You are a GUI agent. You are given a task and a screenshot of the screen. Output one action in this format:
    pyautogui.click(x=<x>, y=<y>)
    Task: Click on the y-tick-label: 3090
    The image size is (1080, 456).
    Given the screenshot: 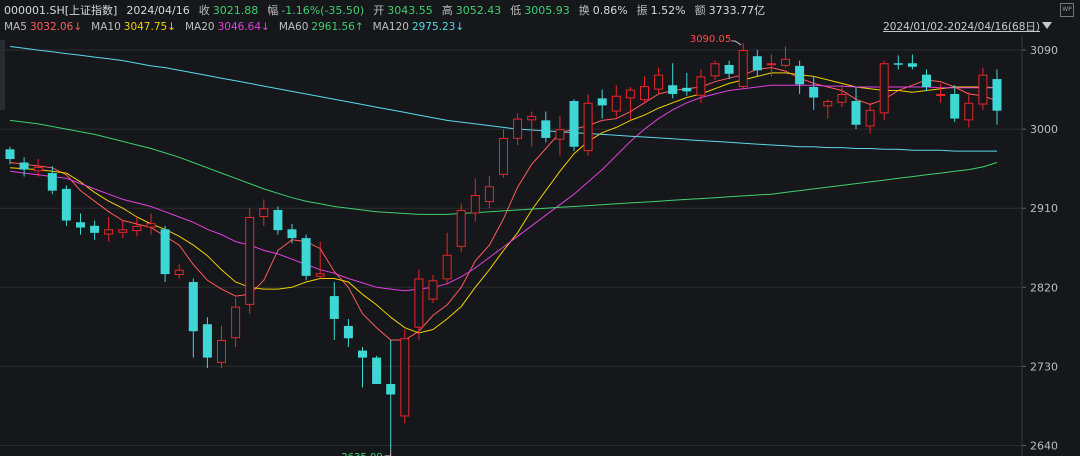 What is the action you would take?
    pyautogui.click(x=1044, y=50)
    